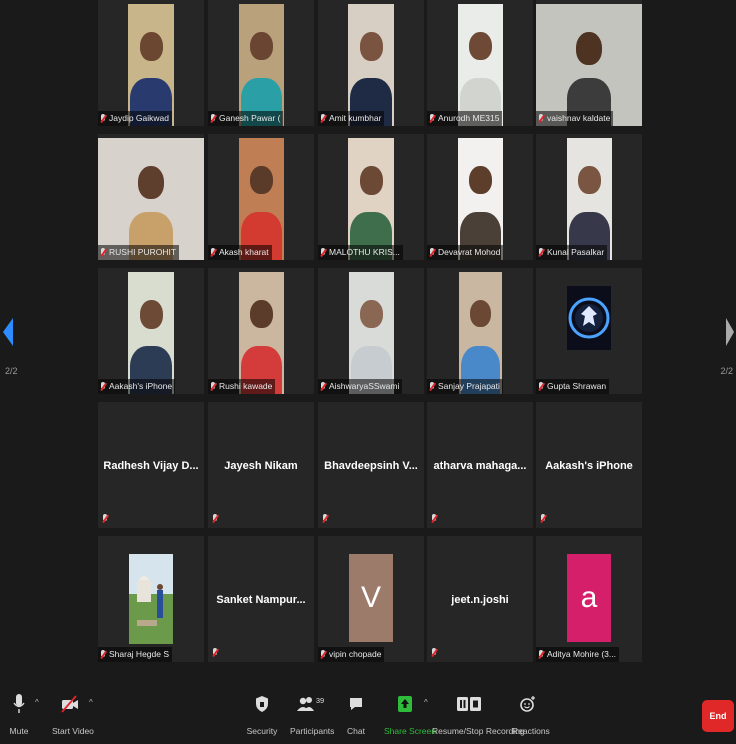  What do you see at coordinates (718, 716) in the screenshot?
I see `end-meeting-button: End` at bounding box center [718, 716].